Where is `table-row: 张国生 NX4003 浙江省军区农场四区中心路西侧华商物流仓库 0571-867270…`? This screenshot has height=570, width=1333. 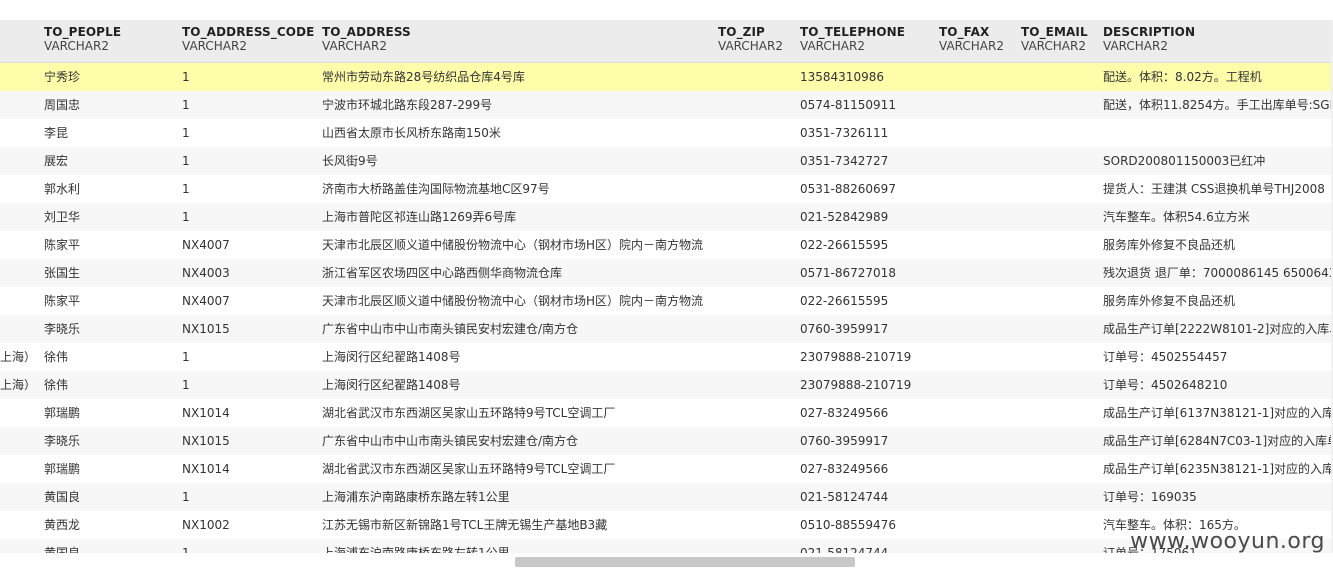
table-row: 张国生 NX4003 浙江省军区农场四区中心路西侧华商物流仓库 0571-867270… is located at coordinates (666, 273).